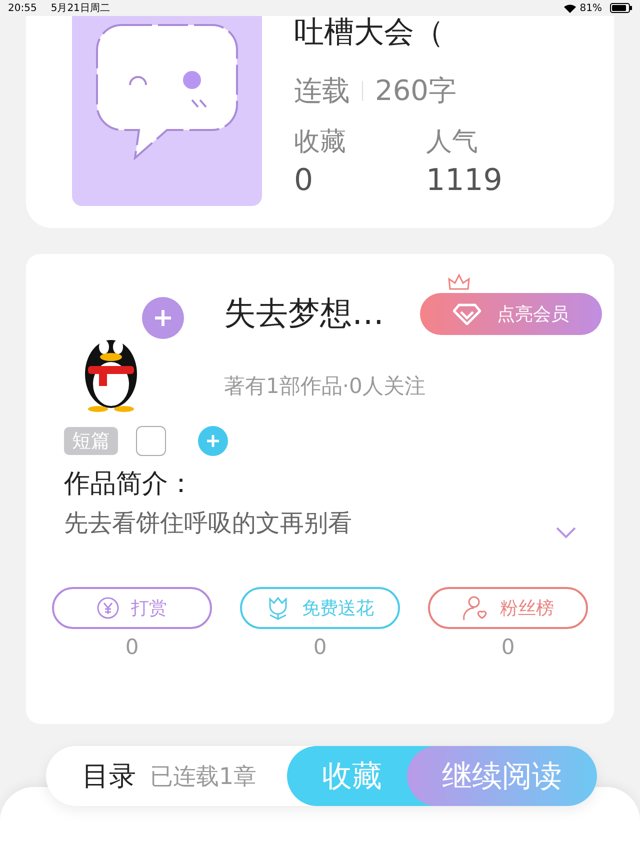 This screenshot has height=853, width=640. Describe the element at coordinates (80, 8) in the screenshot. I see `status-date: 5月21日周二` at that location.